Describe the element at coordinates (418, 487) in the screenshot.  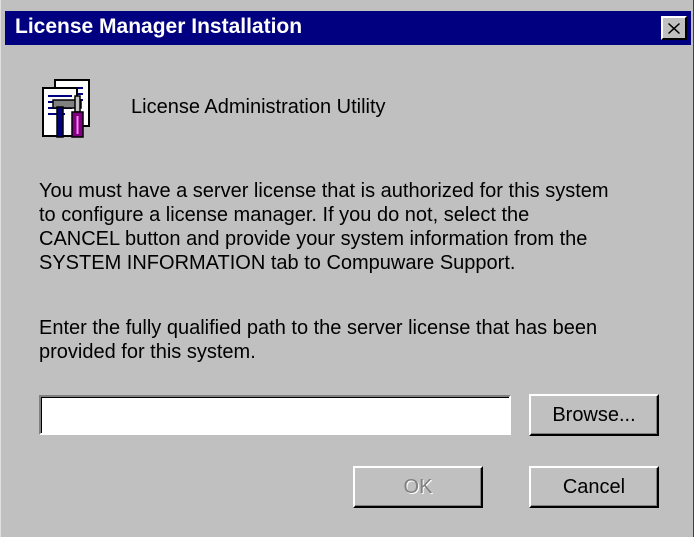
I see `ok-button: OK` at that location.